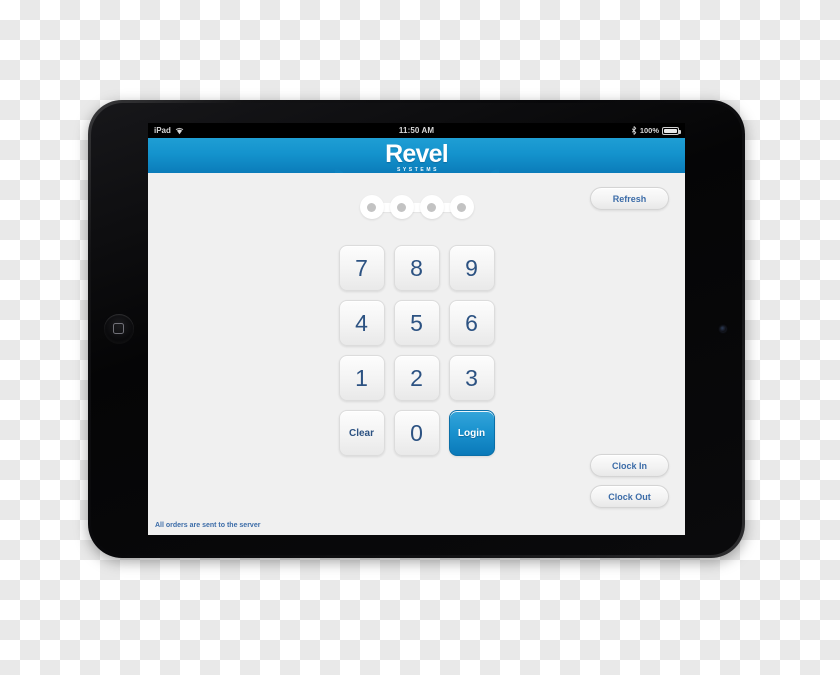 This screenshot has height=675, width=840. What do you see at coordinates (361, 268) in the screenshot?
I see `key-7: 7` at bounding box center [361, 268].